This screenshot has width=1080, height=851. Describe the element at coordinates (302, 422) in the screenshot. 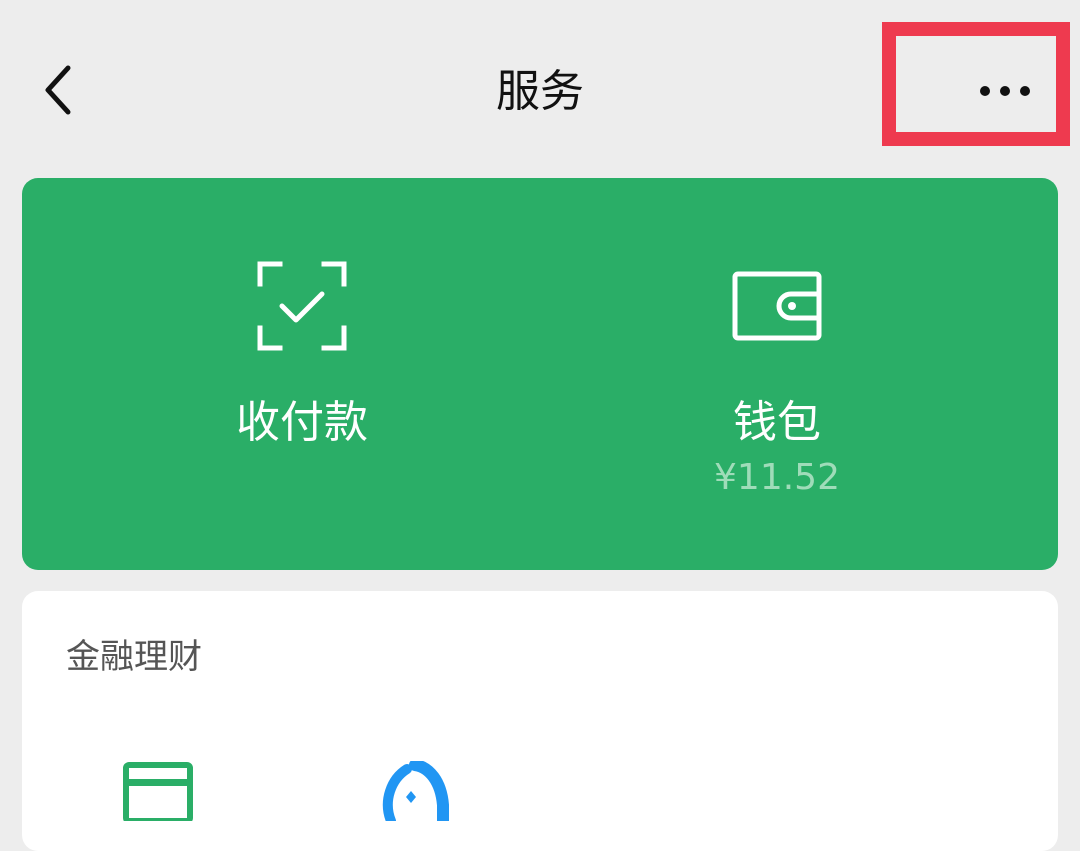

I see `pay-receive-label: 收付款` at that location.